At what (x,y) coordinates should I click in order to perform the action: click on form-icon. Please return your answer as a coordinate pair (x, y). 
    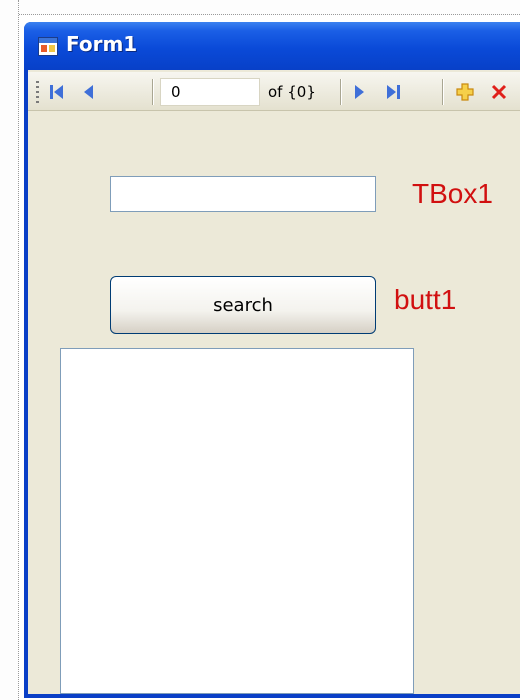
    Looking at the image, I should click on (48, 46).